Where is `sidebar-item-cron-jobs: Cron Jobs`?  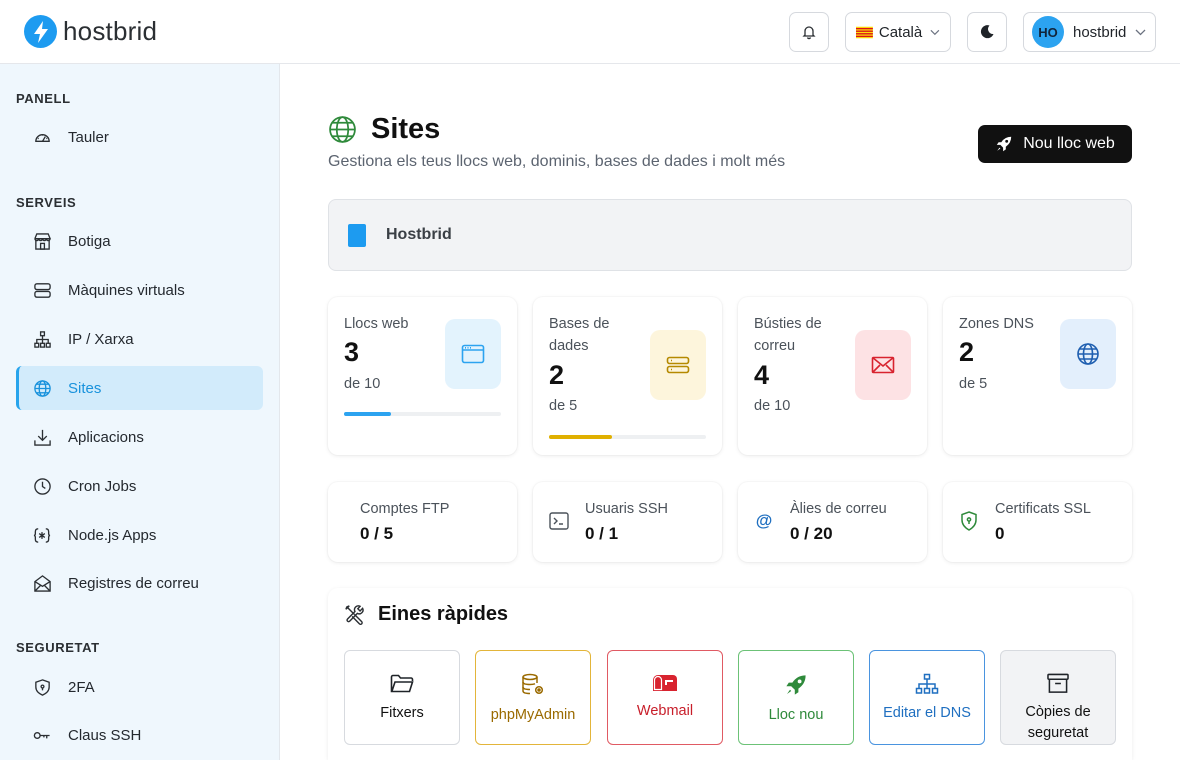
sidebar-item-cron-jobs: Cron Jobs is located at coordinates (139, 486).